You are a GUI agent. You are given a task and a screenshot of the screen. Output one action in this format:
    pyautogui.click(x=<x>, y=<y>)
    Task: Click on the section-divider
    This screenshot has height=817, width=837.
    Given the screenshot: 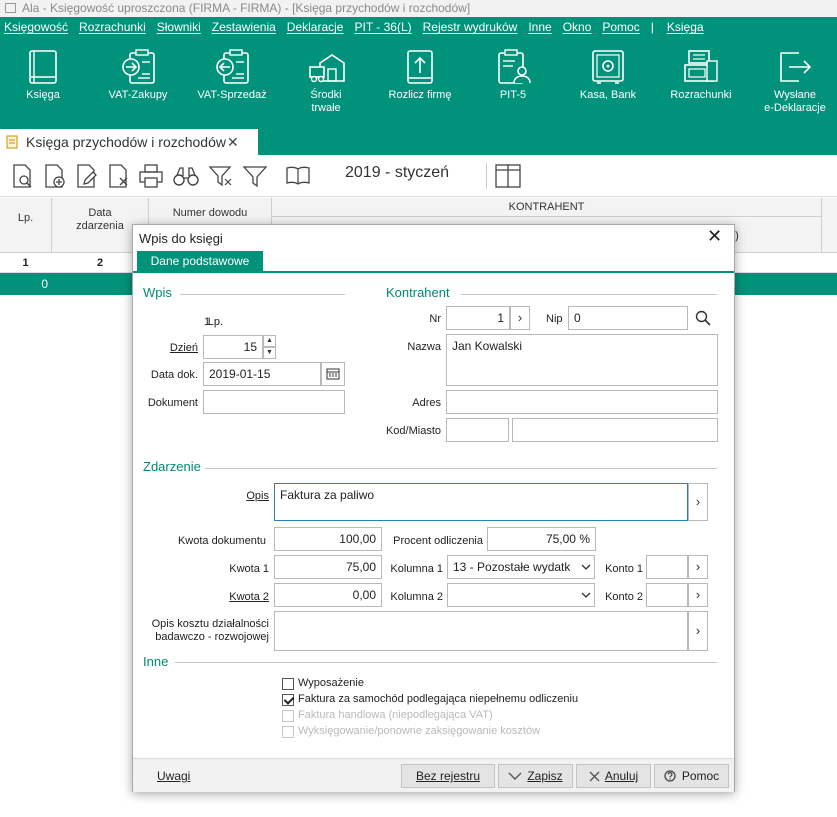 What is the action you would take?
    pyautogui.click(x=446, y=662)
    